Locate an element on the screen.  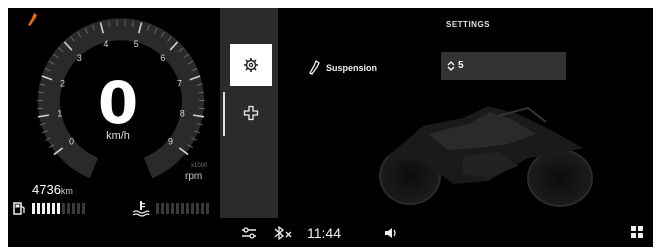
gauge-tick-label: 8 is located at coordinates (182, 113).